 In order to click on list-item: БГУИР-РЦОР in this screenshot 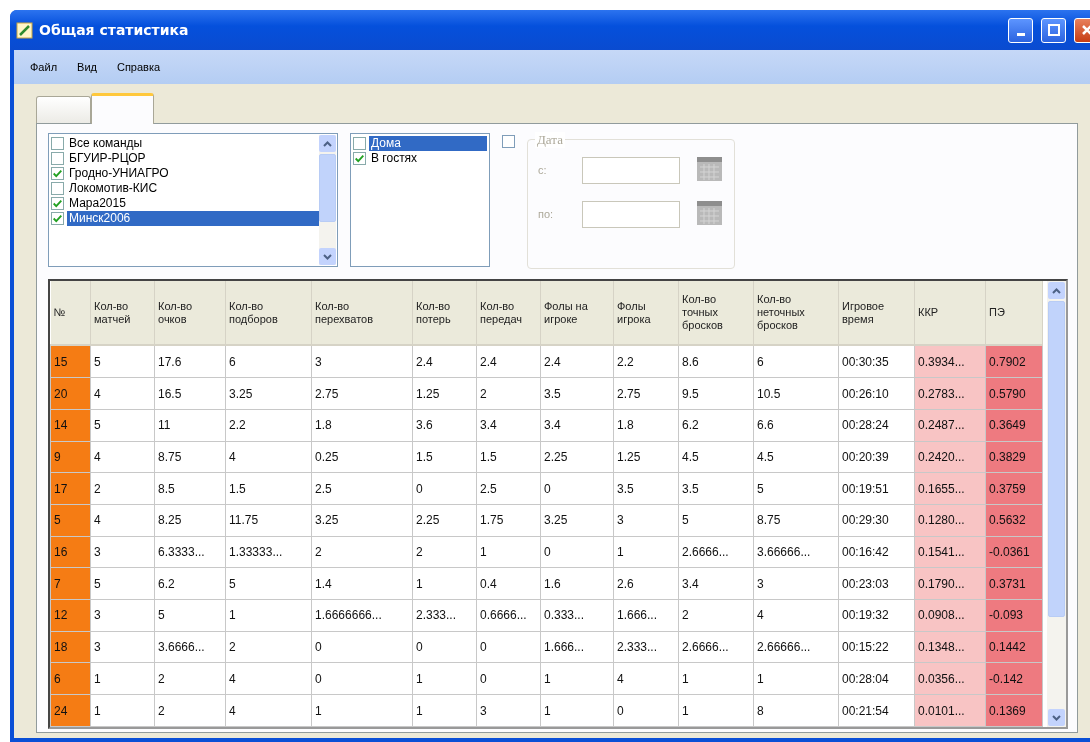, I will do `click(193, 158)`.